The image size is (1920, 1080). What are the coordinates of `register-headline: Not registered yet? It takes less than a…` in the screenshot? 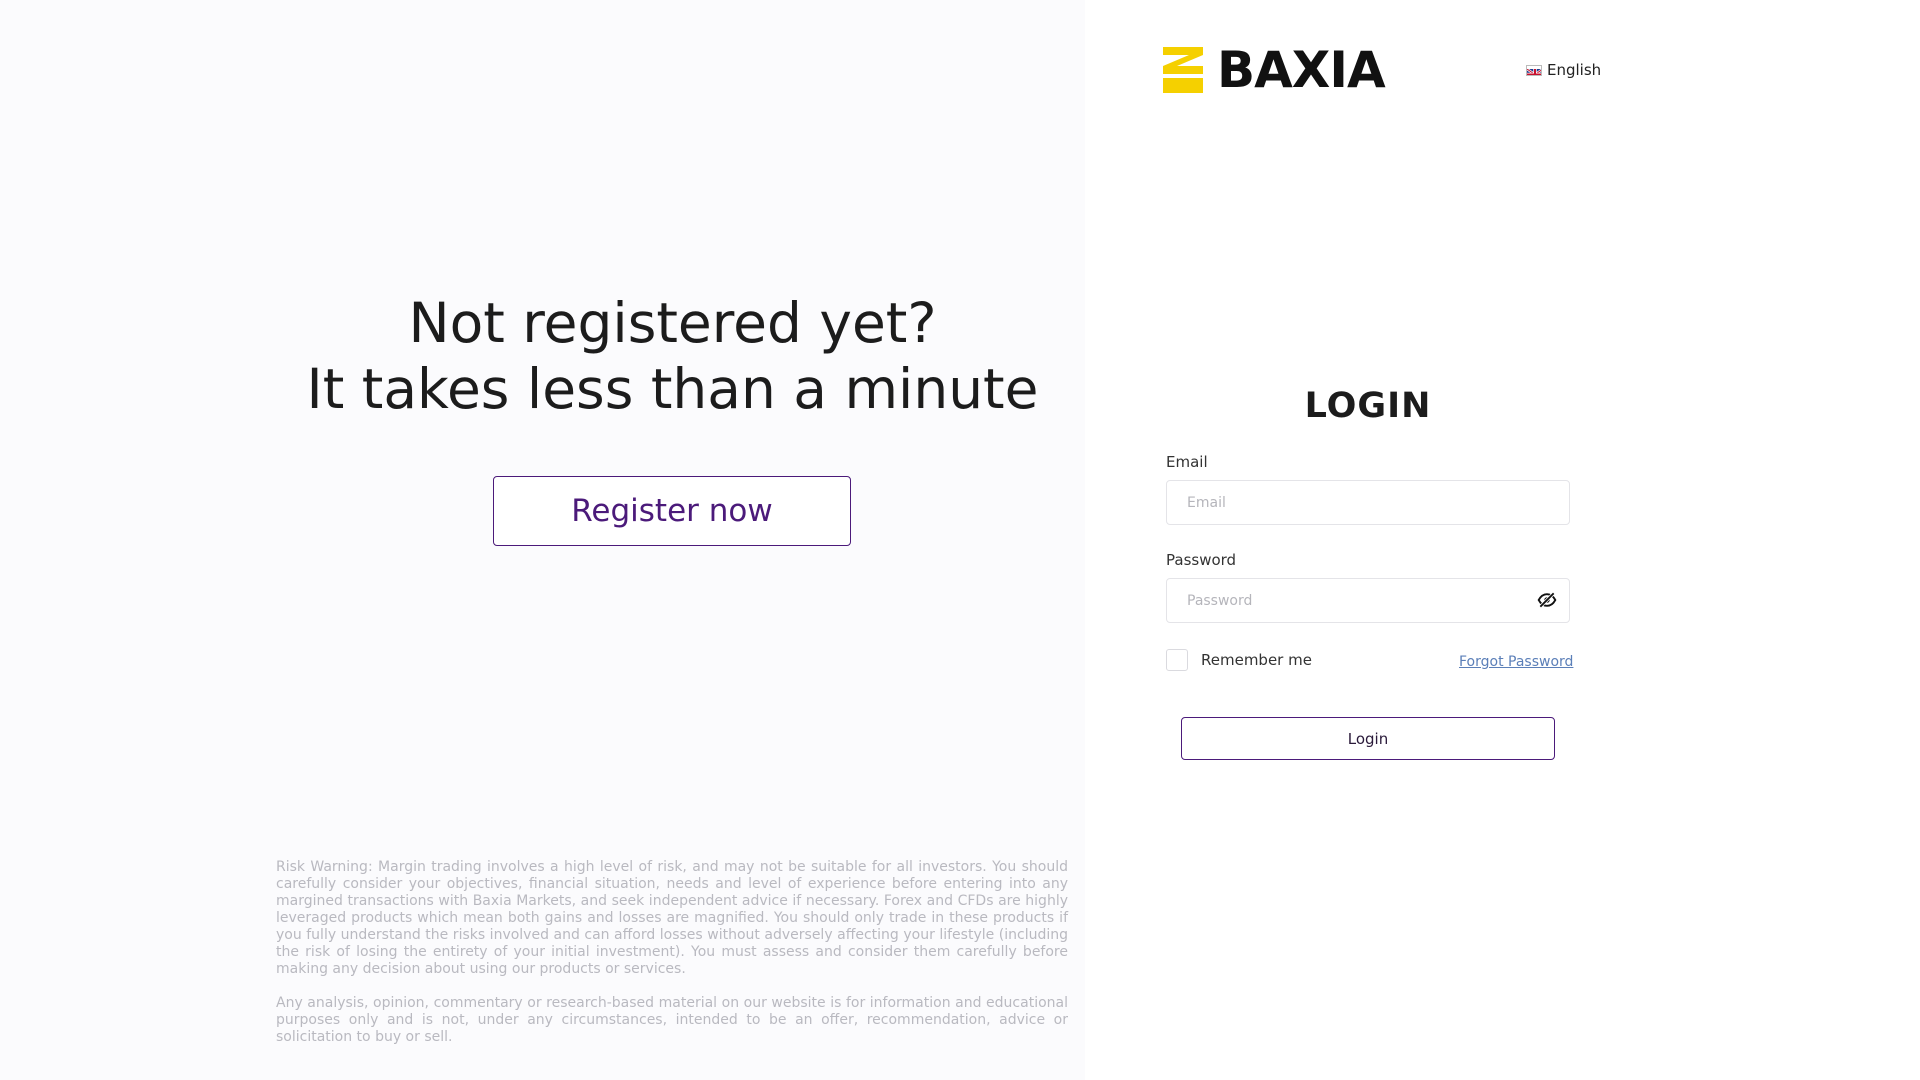 It's located at (672, 356).